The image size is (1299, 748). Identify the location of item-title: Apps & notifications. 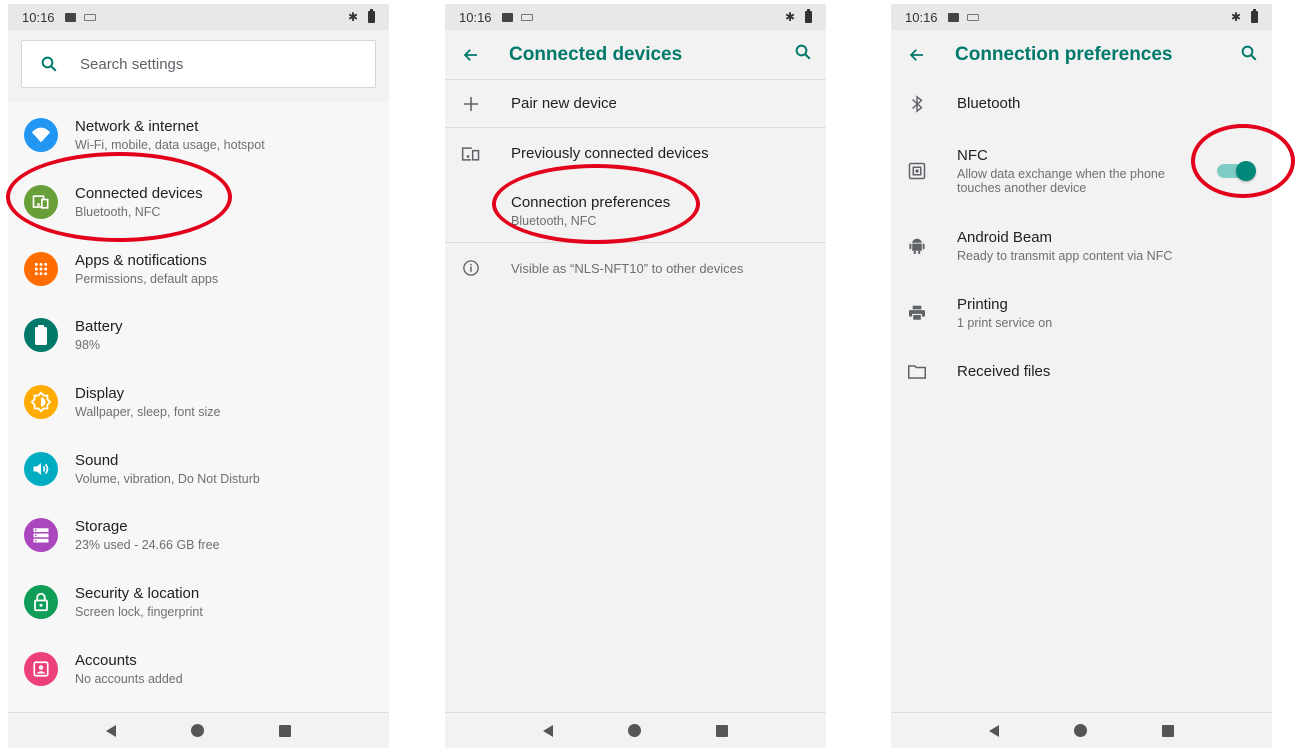
(141, 260).